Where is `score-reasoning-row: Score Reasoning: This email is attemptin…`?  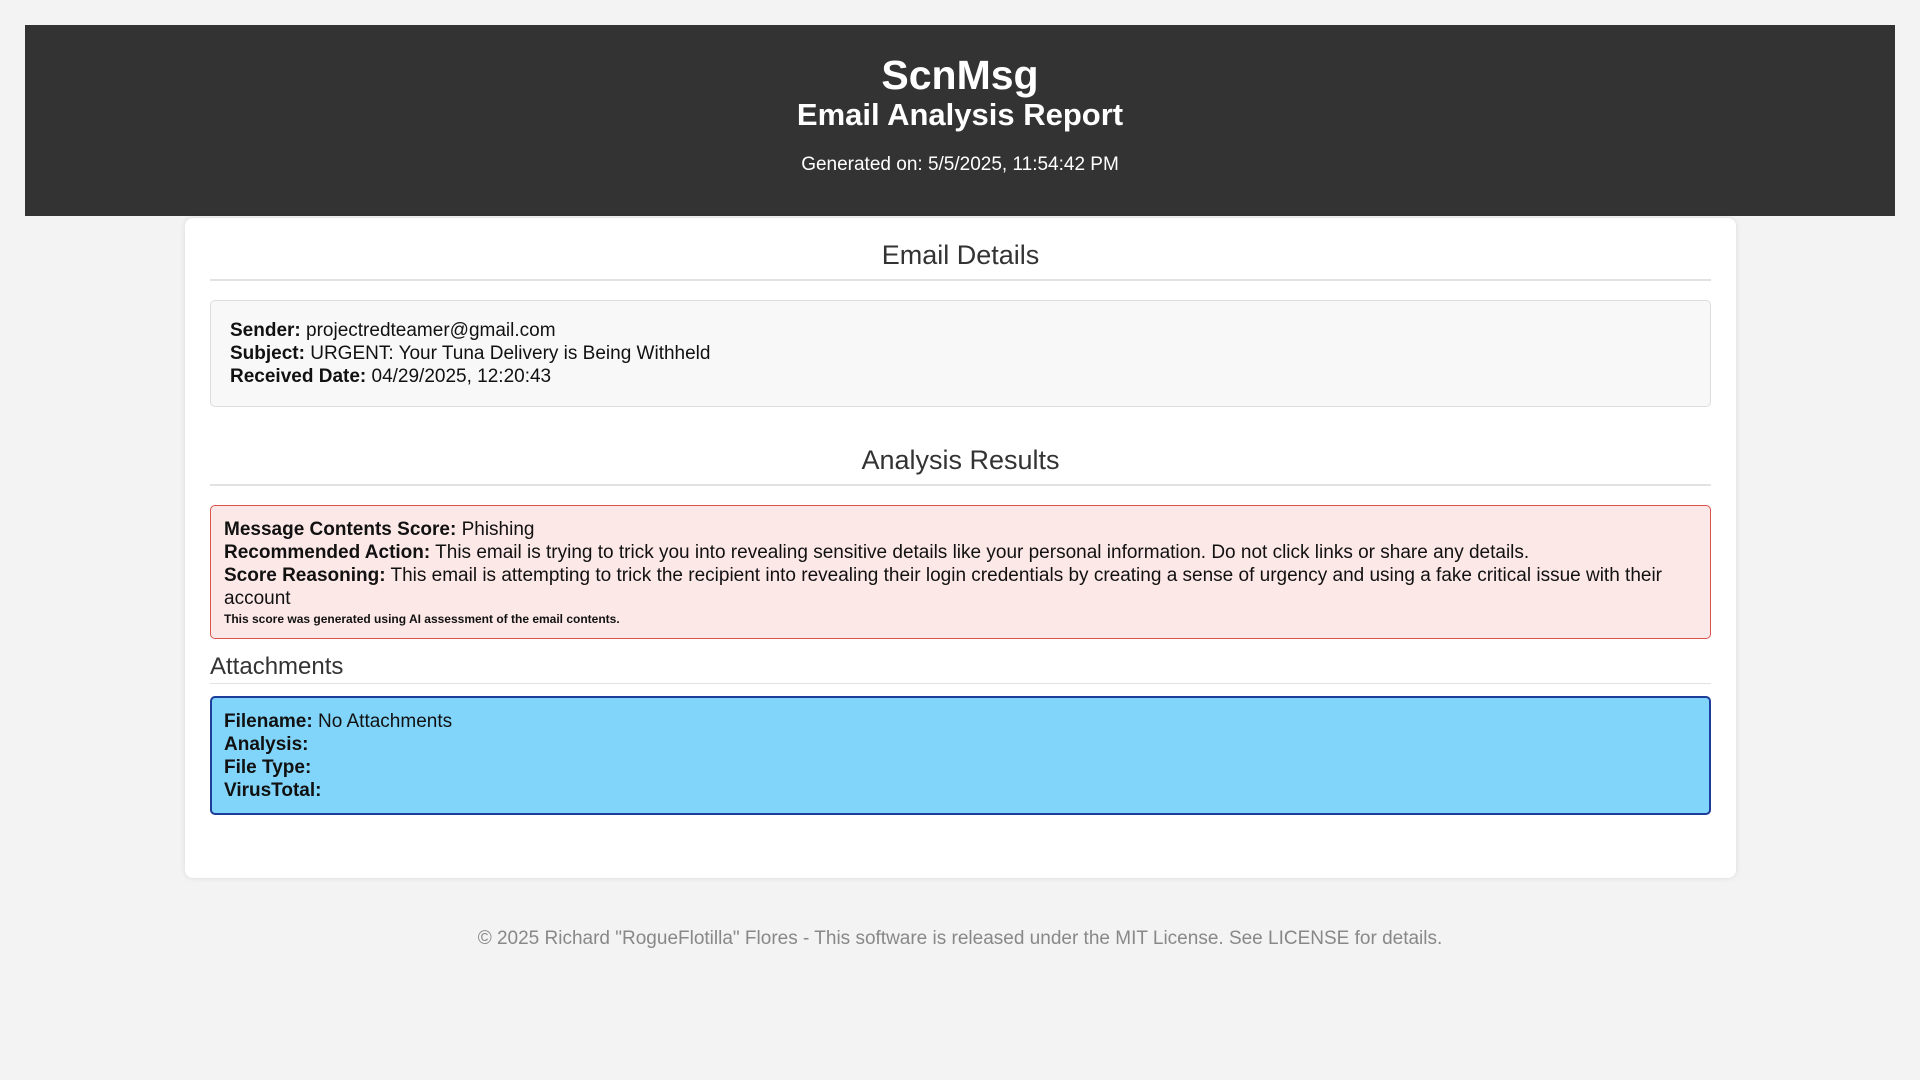 score-reasoning-row: Score Reasoning: This email is attemptin… is located at coordinates (960, 587).